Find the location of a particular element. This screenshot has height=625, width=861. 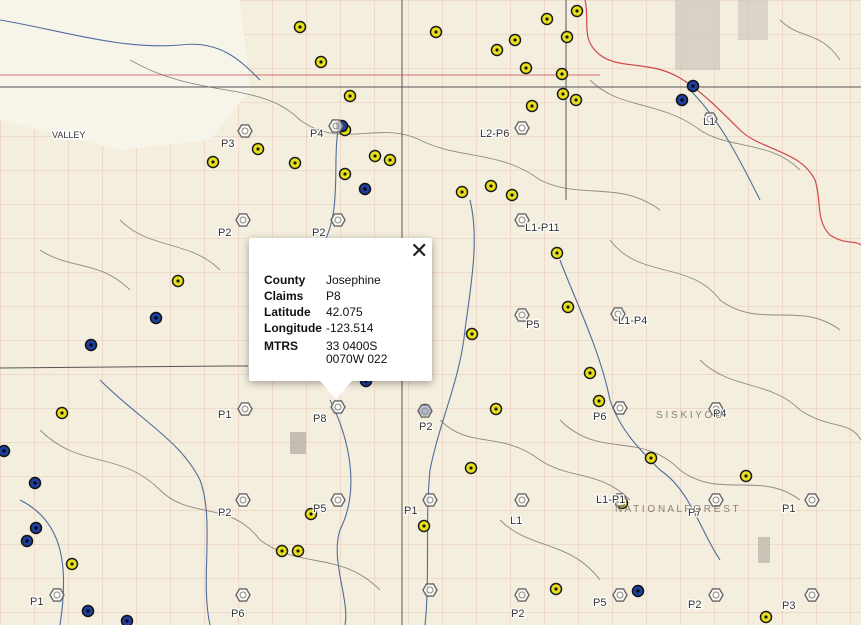

close-icon: ✕ is located at coordinates (419, 251).